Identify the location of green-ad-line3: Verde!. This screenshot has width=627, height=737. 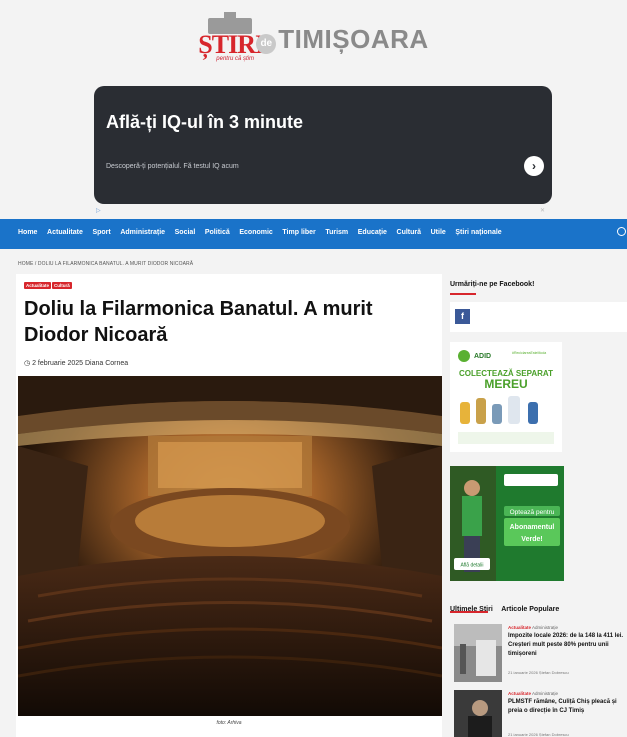
(531, 539).